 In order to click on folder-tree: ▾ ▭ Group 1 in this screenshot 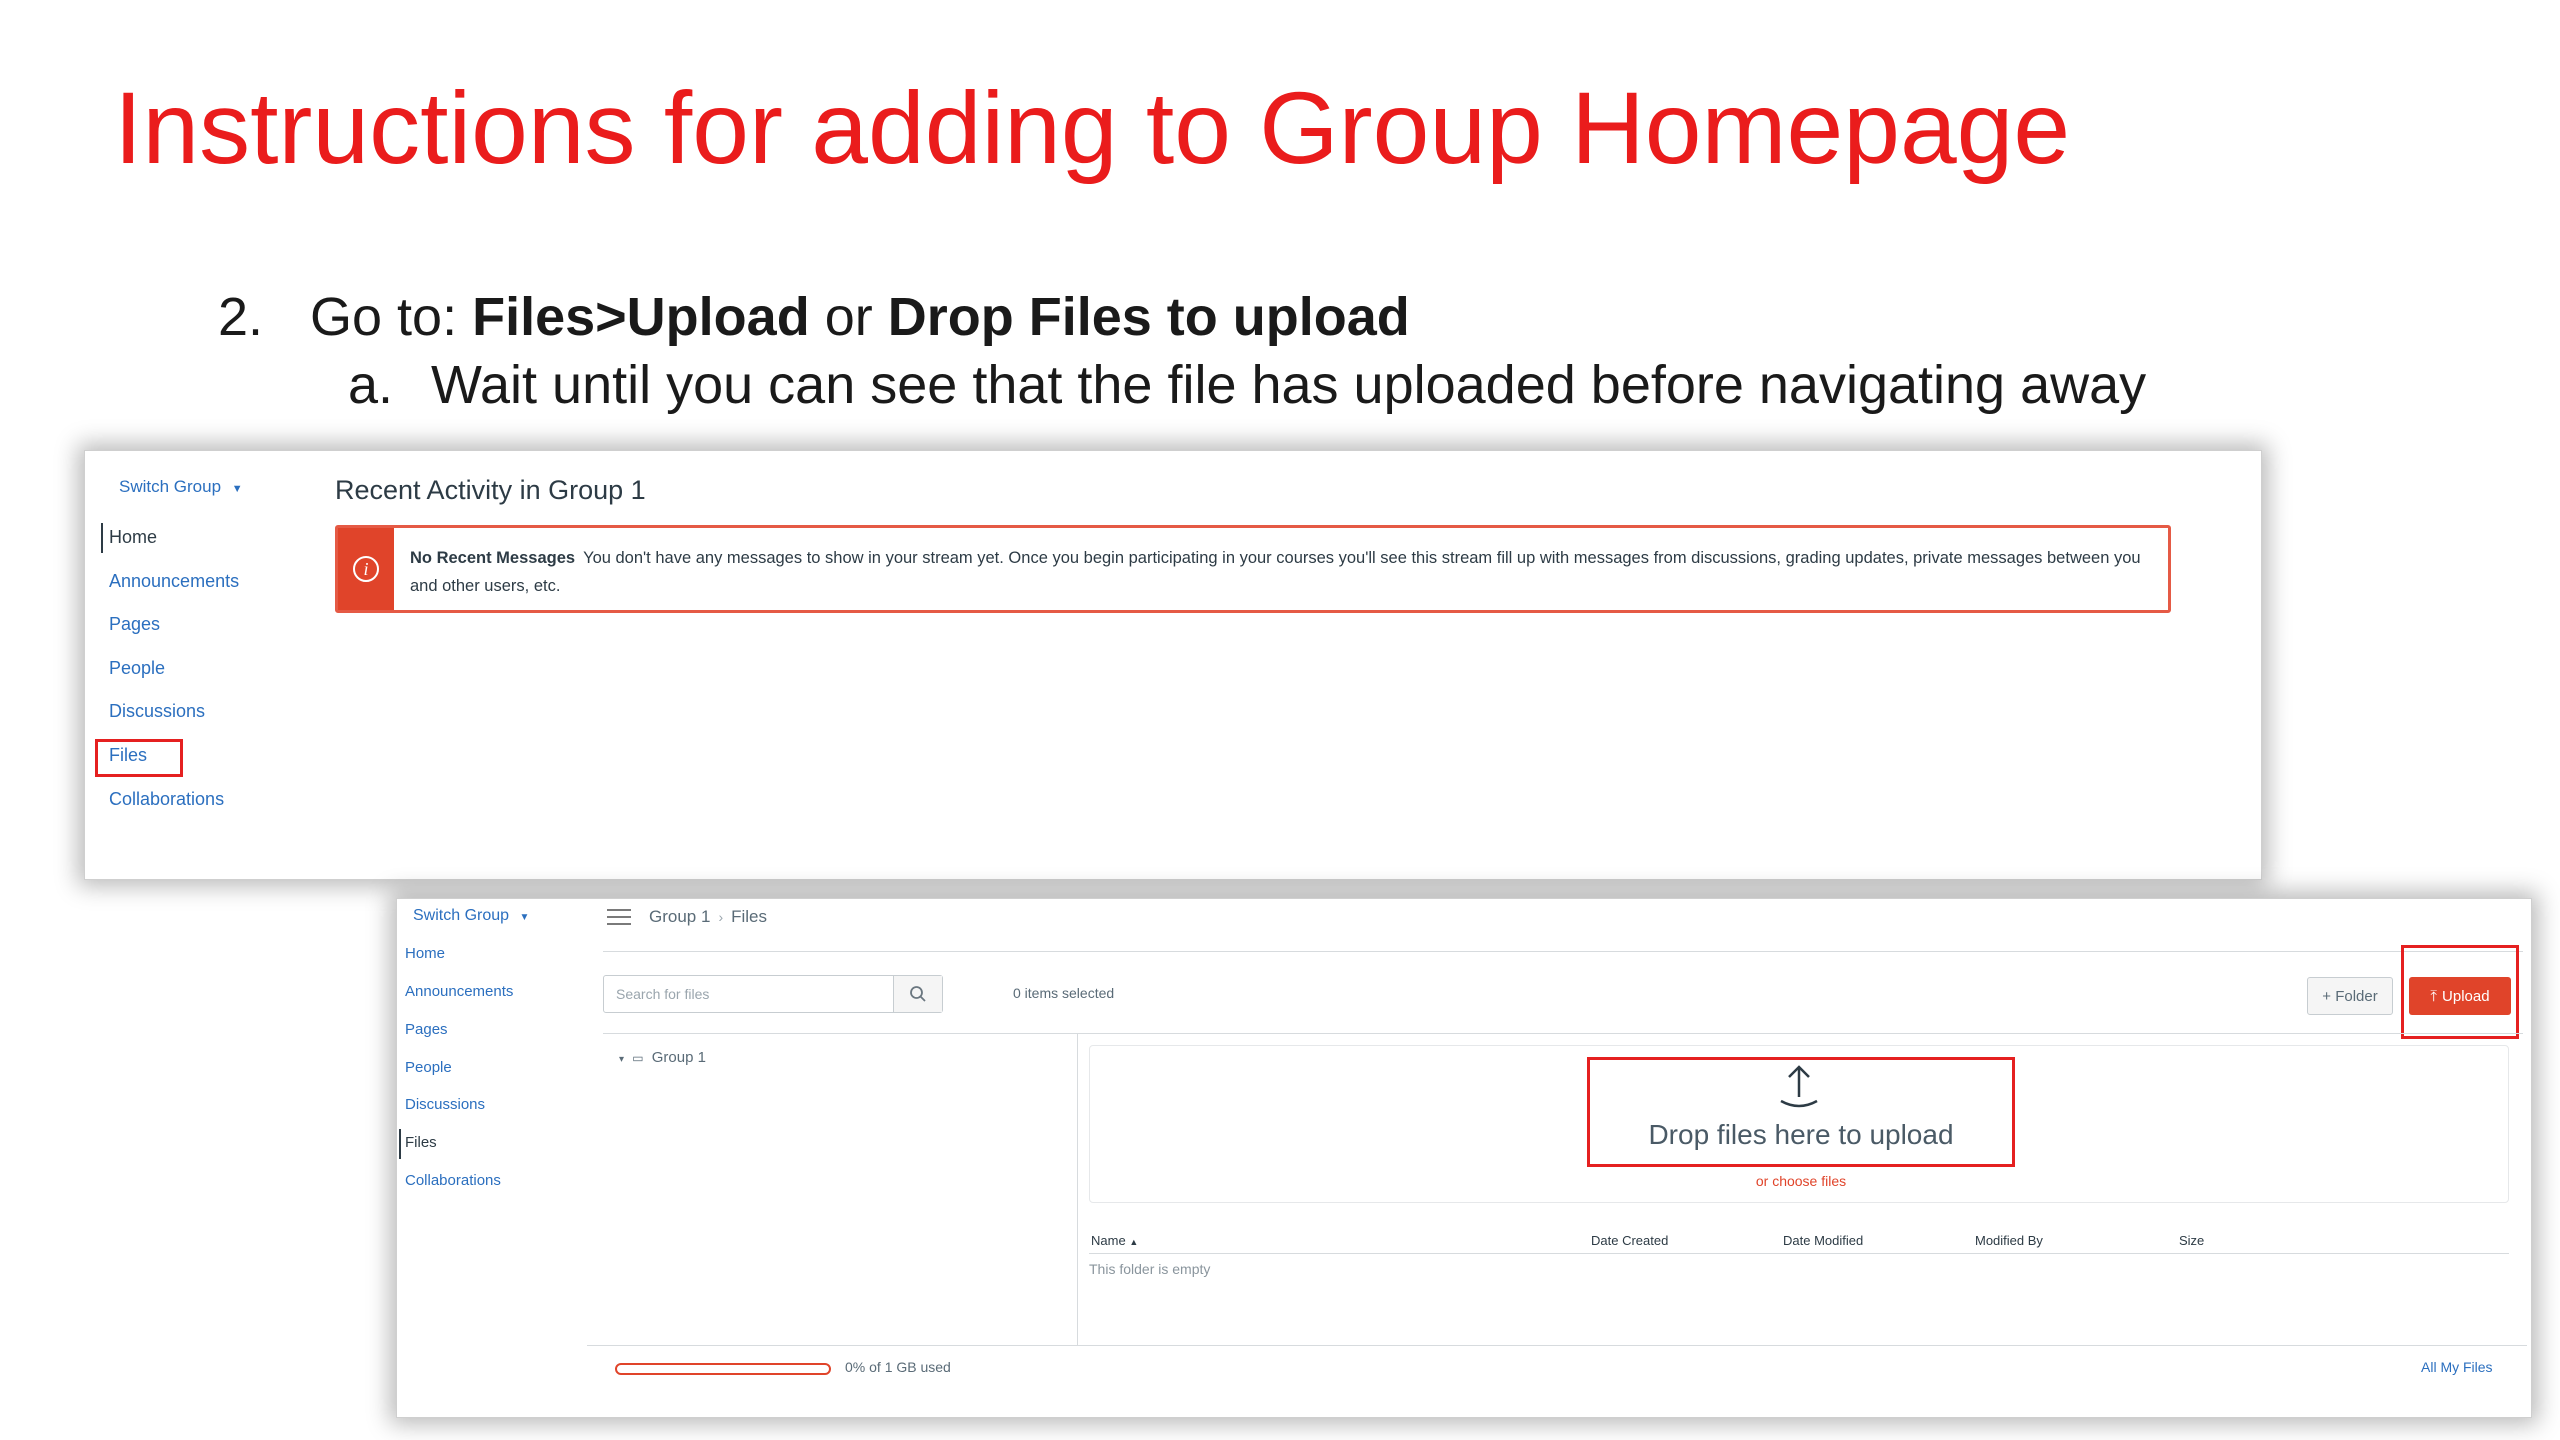, I will do `click(662, 1057)`.